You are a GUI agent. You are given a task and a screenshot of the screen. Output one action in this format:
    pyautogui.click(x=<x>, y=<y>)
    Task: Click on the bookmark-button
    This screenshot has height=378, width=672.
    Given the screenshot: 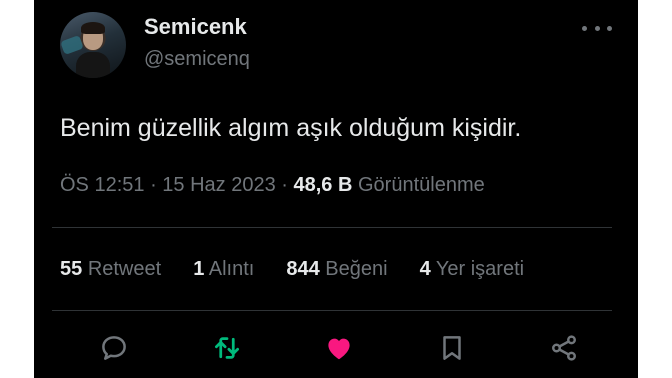 What is the action you would take?
    pyautogui.click(x=452, y=348)
    